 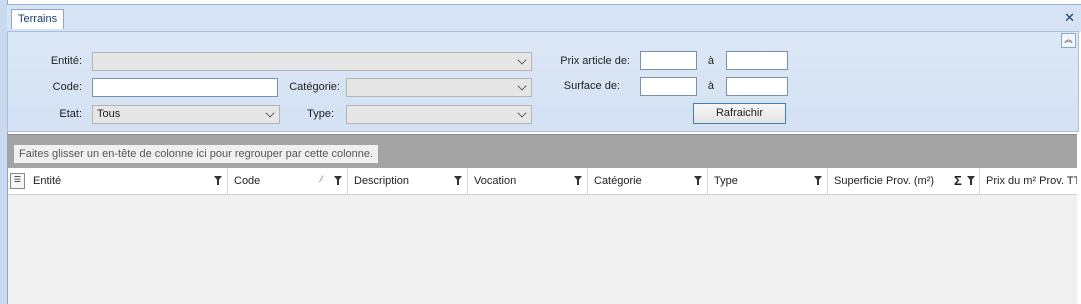 What do you see at coordinates (322, 179) in the screenshot?
I see `sort-icon: ⁄` at bounding box center [322, 179].